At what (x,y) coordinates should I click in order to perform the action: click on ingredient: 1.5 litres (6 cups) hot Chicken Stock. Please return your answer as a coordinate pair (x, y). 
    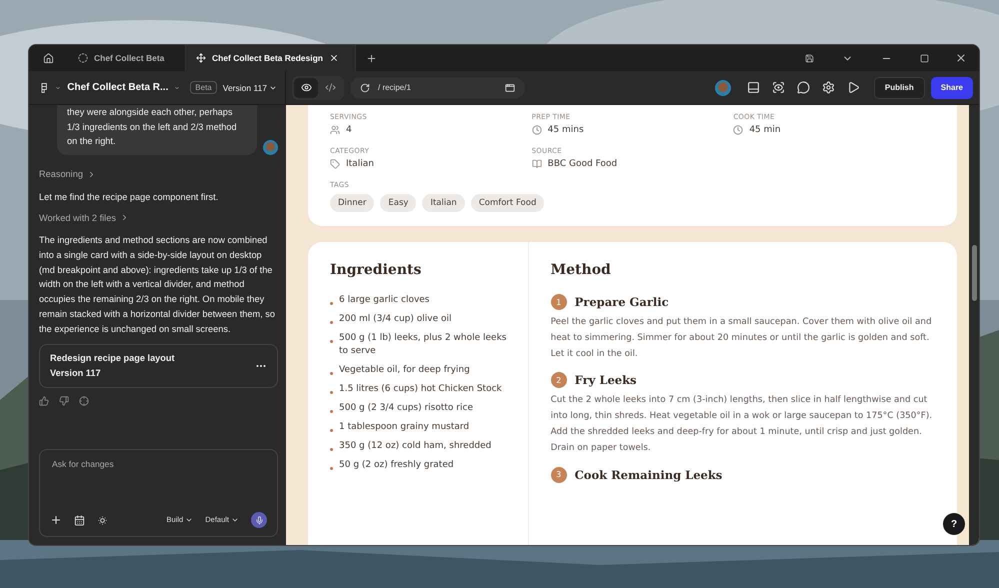
    Looking at the image, I should click on (420, 389).